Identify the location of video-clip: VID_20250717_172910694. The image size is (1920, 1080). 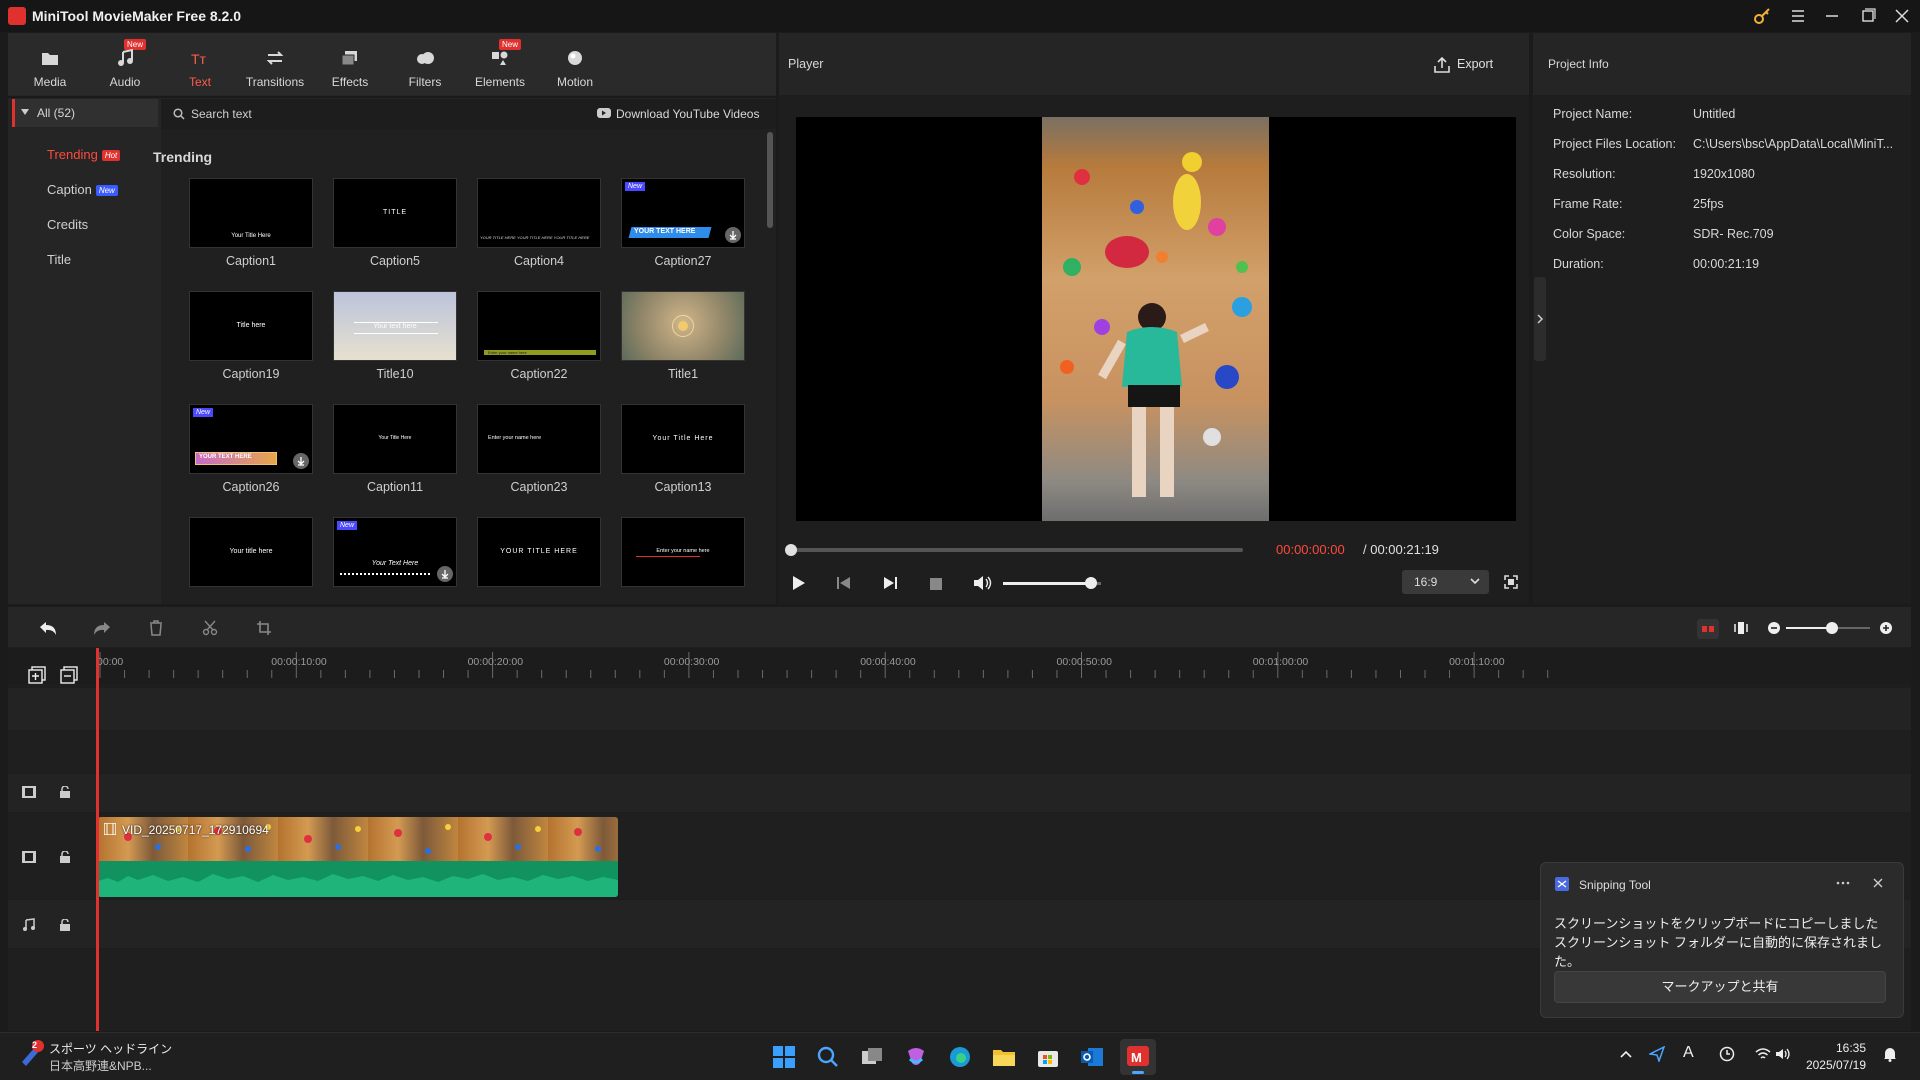
(358, 857).